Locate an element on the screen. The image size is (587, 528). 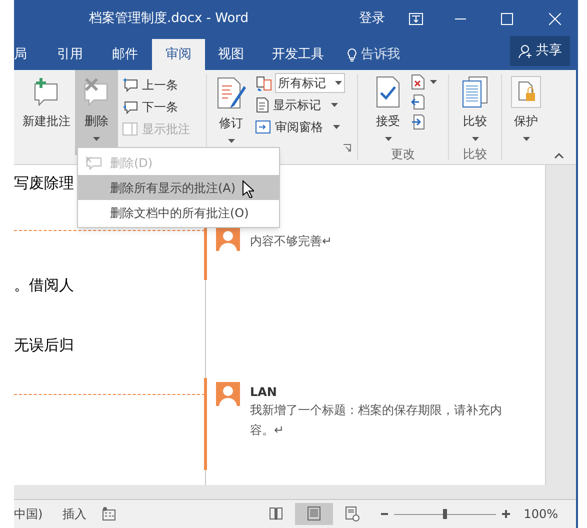
ribbon-options-button is located at coordinates (416, 18).